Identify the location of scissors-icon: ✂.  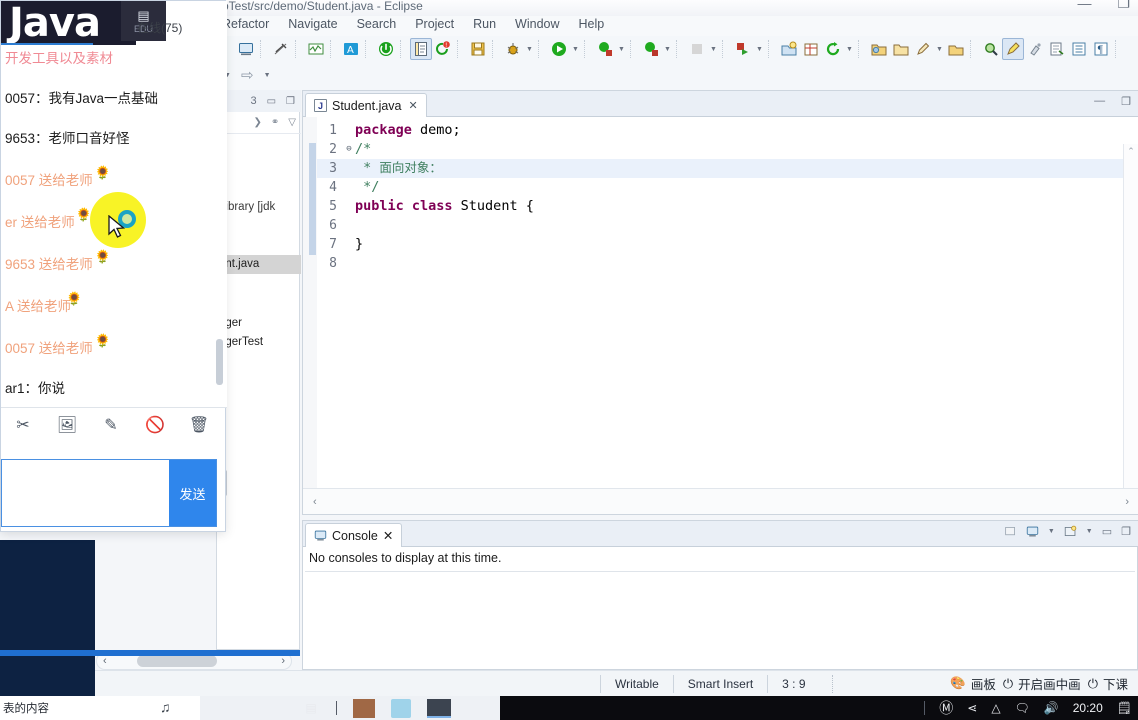
(23, 425).